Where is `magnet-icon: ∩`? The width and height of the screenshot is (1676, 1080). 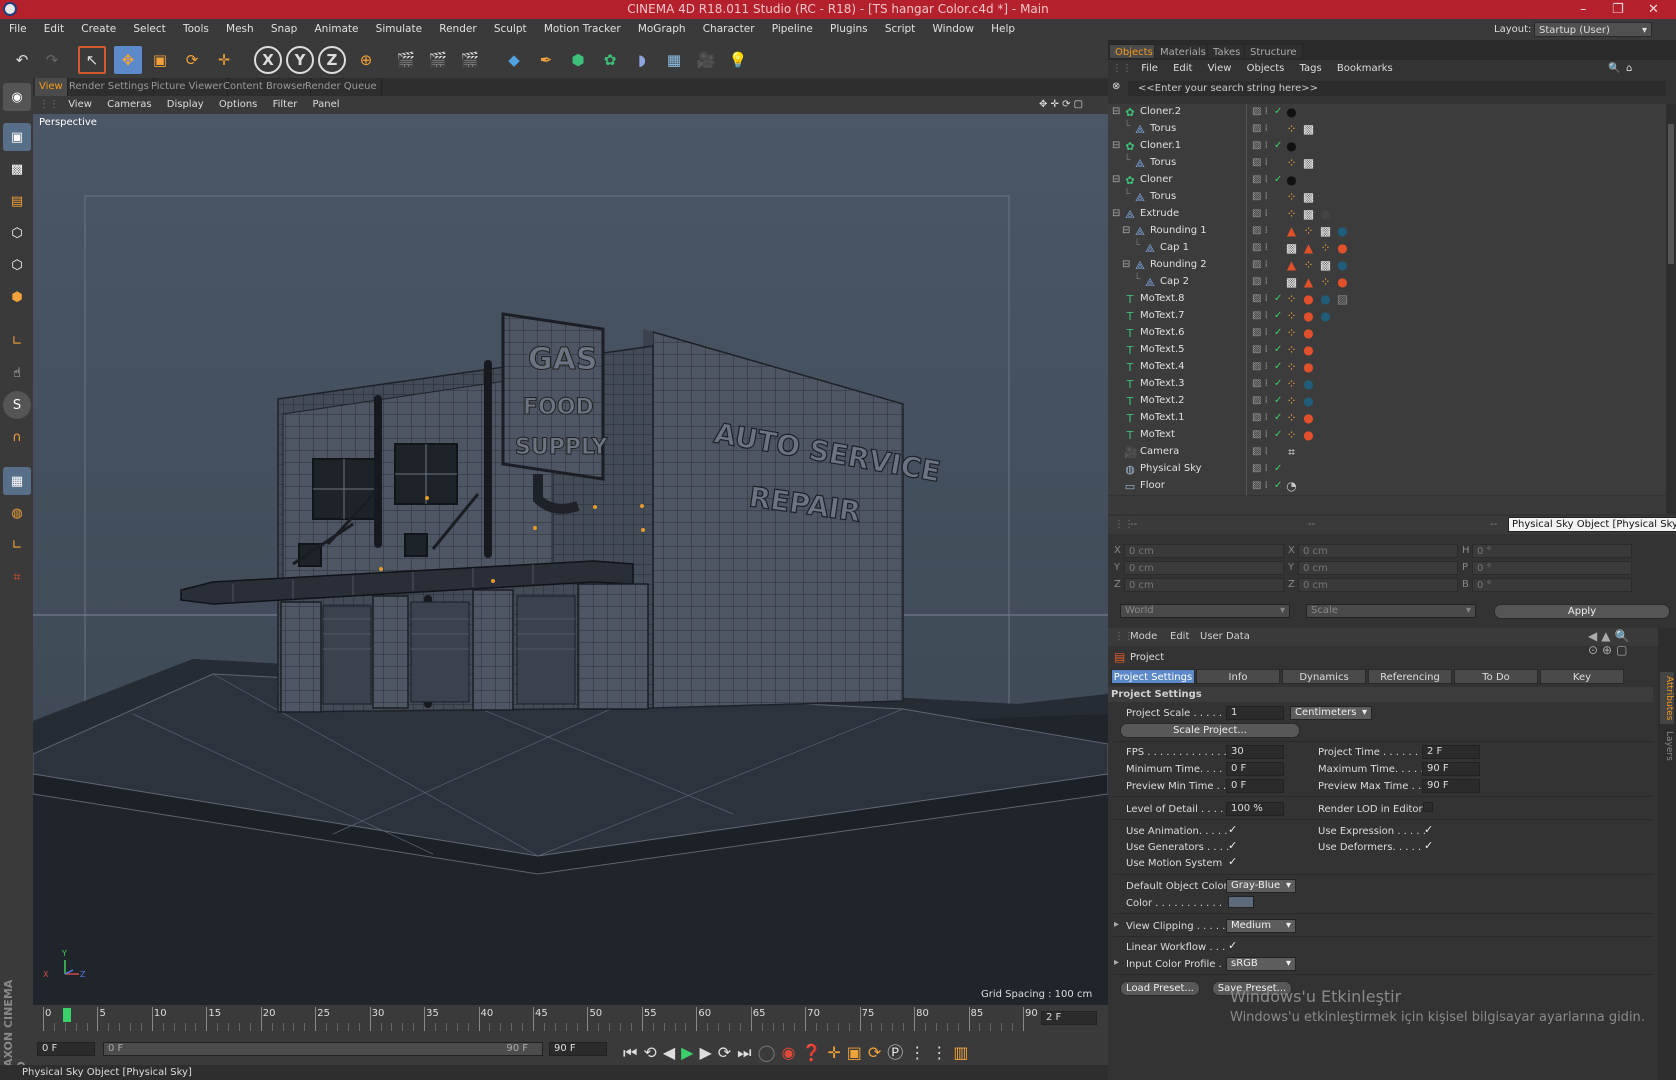 magnet-icon: ∩ is located at coordinates (17, 437).